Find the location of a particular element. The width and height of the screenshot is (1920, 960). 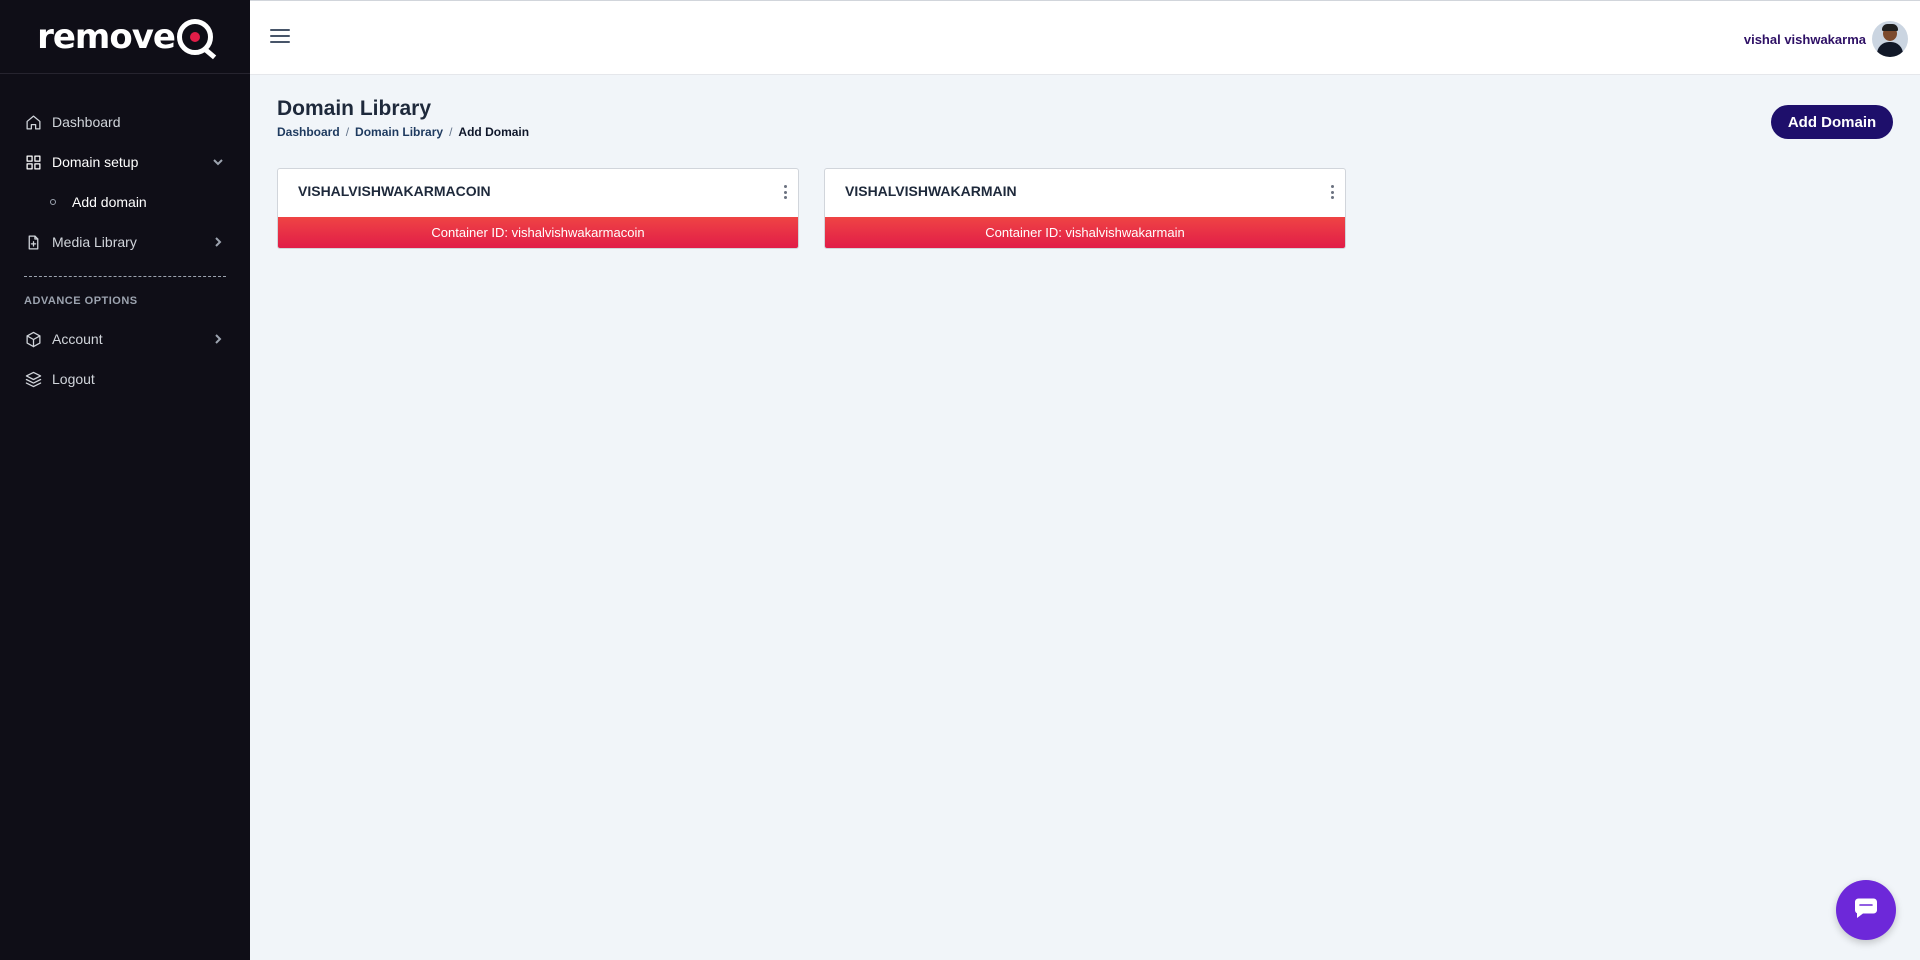

top-header: vishal vishwakarma is located at coordinates (1085, 37).